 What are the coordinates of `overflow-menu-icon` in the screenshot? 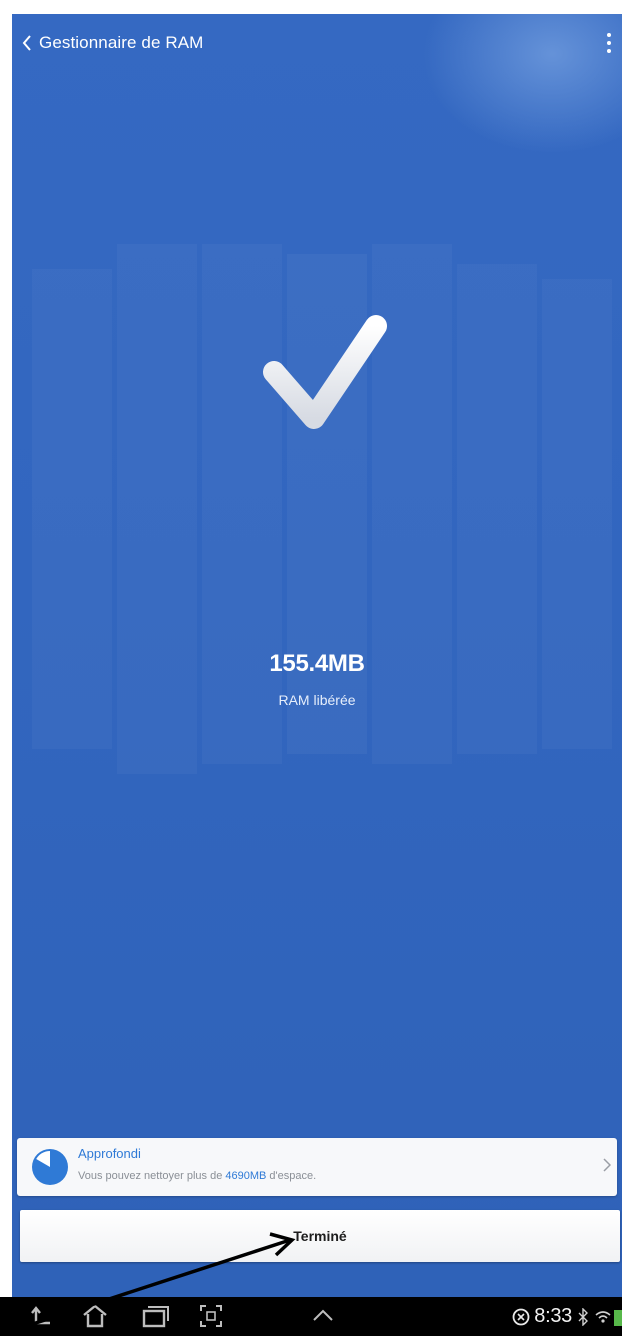 It's located at (609, 43).